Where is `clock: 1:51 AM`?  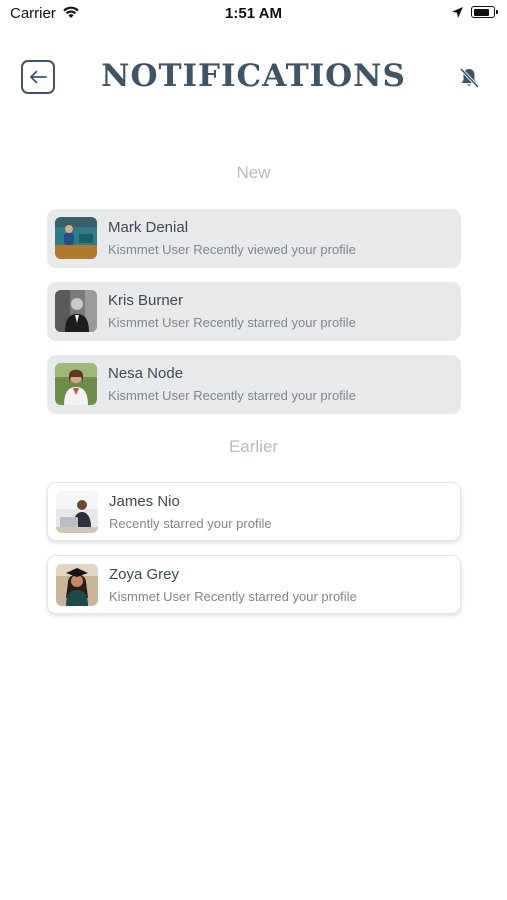 clock: 1:51 AM is located at coordinates (253, 13).